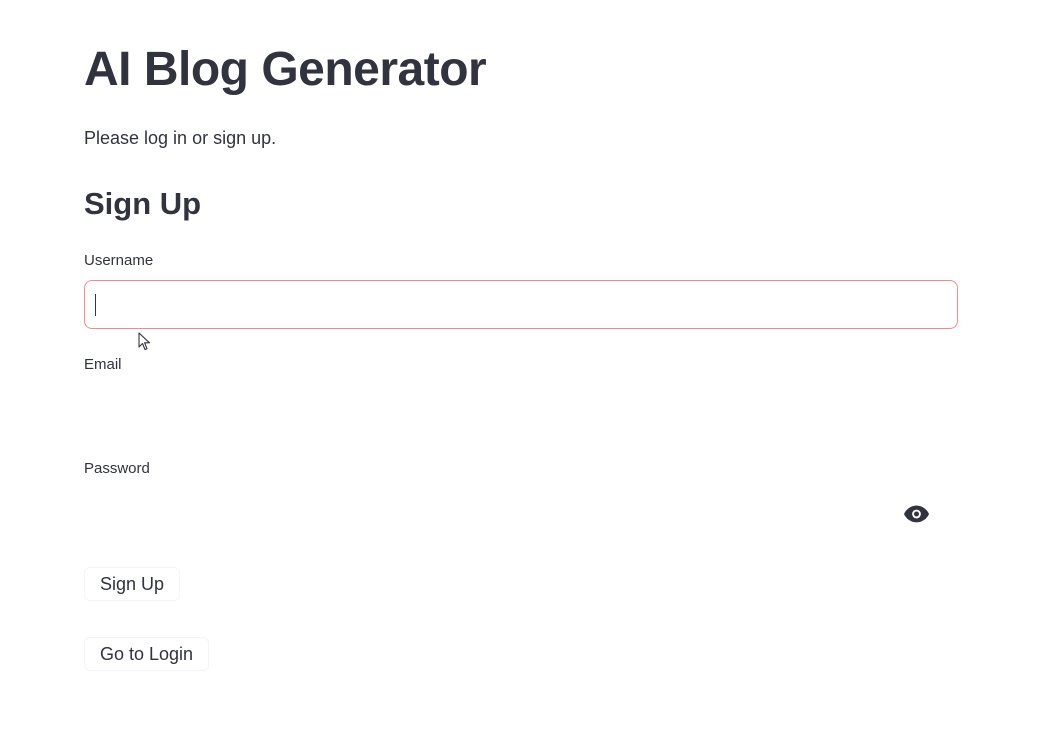 The width and height of the screenshot is (1038, 735). I want to click on page-subtitle: Please log in or sign up., so click(180, 138).